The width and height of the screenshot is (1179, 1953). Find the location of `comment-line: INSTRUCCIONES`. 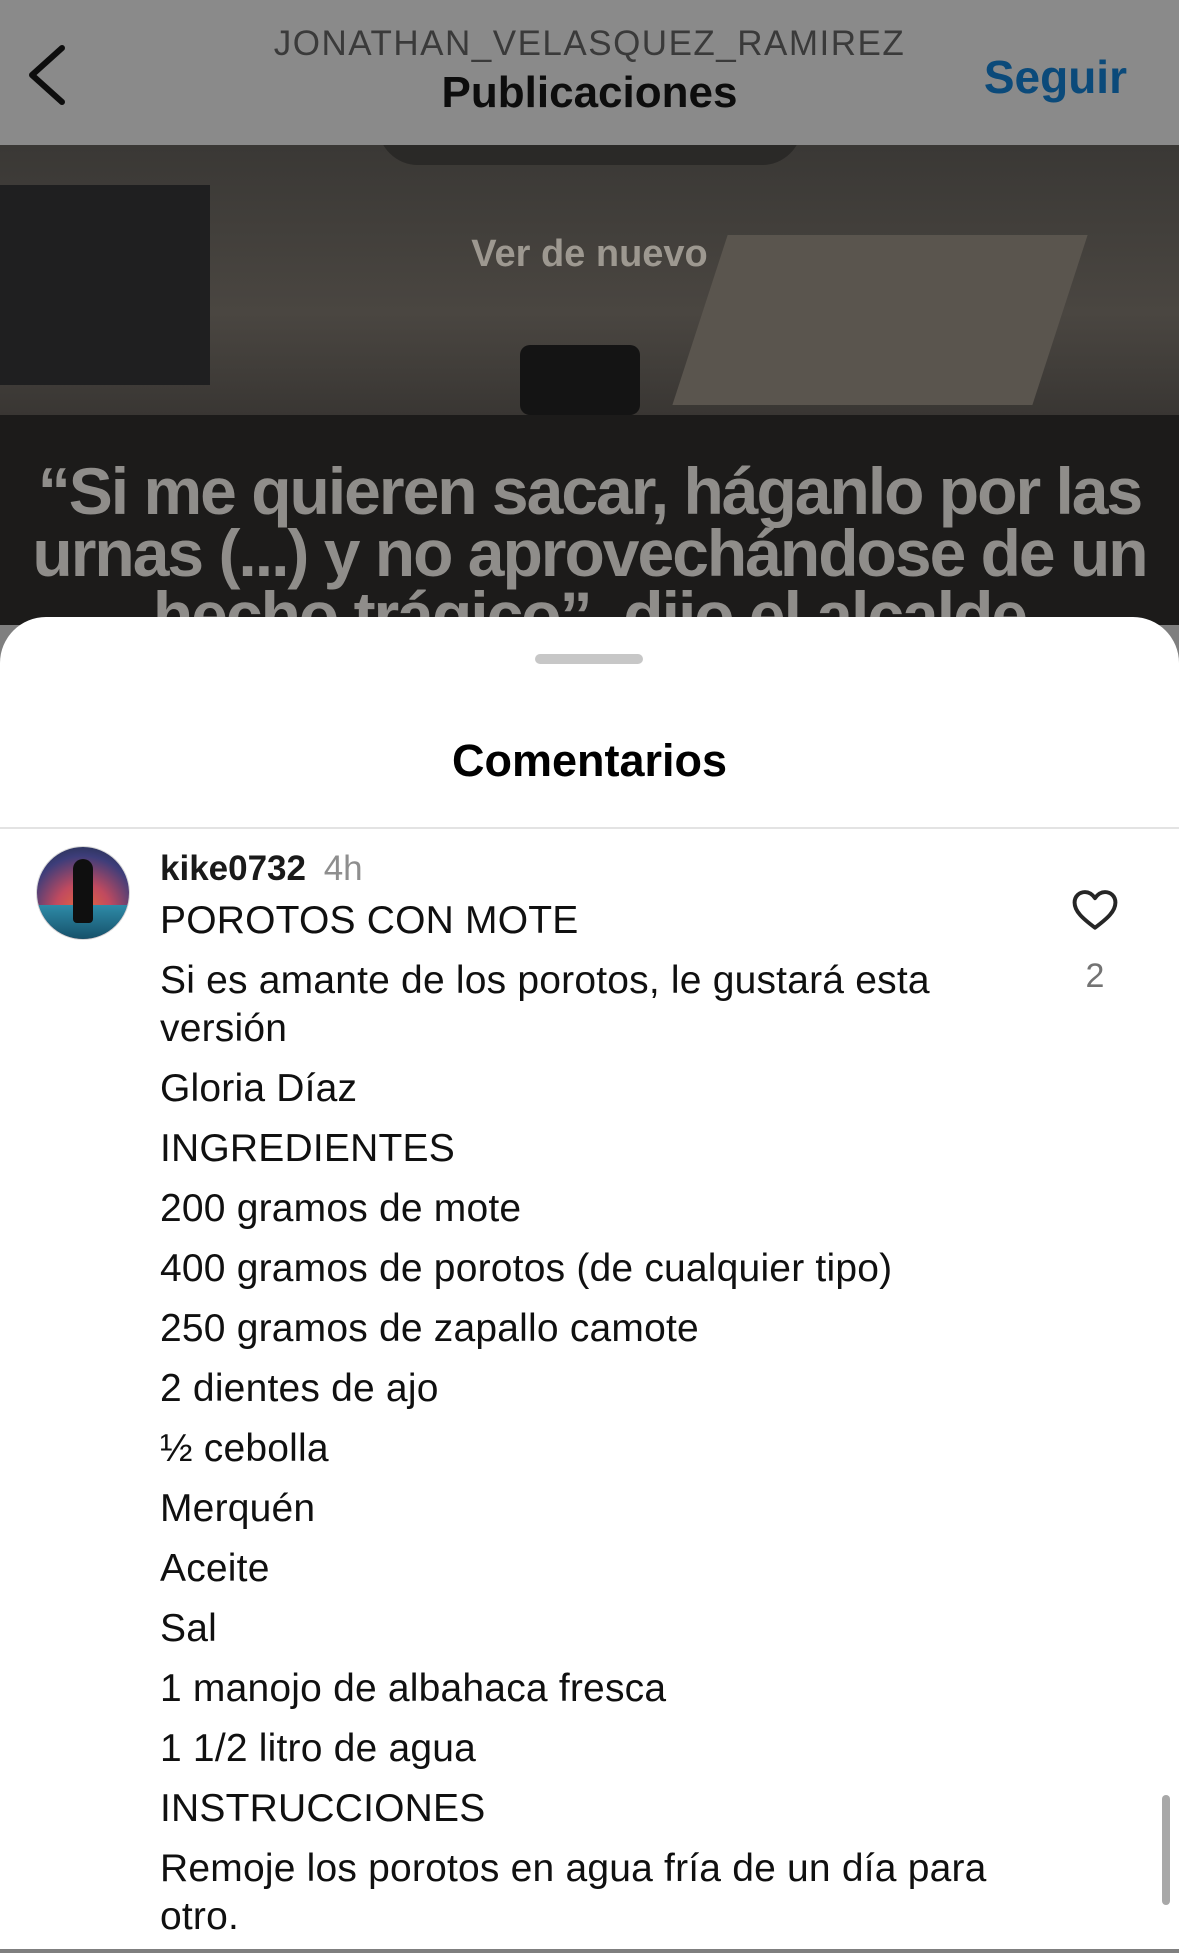

comment-line: INSTRUCCIONES is located at coordinates (323, 1808).